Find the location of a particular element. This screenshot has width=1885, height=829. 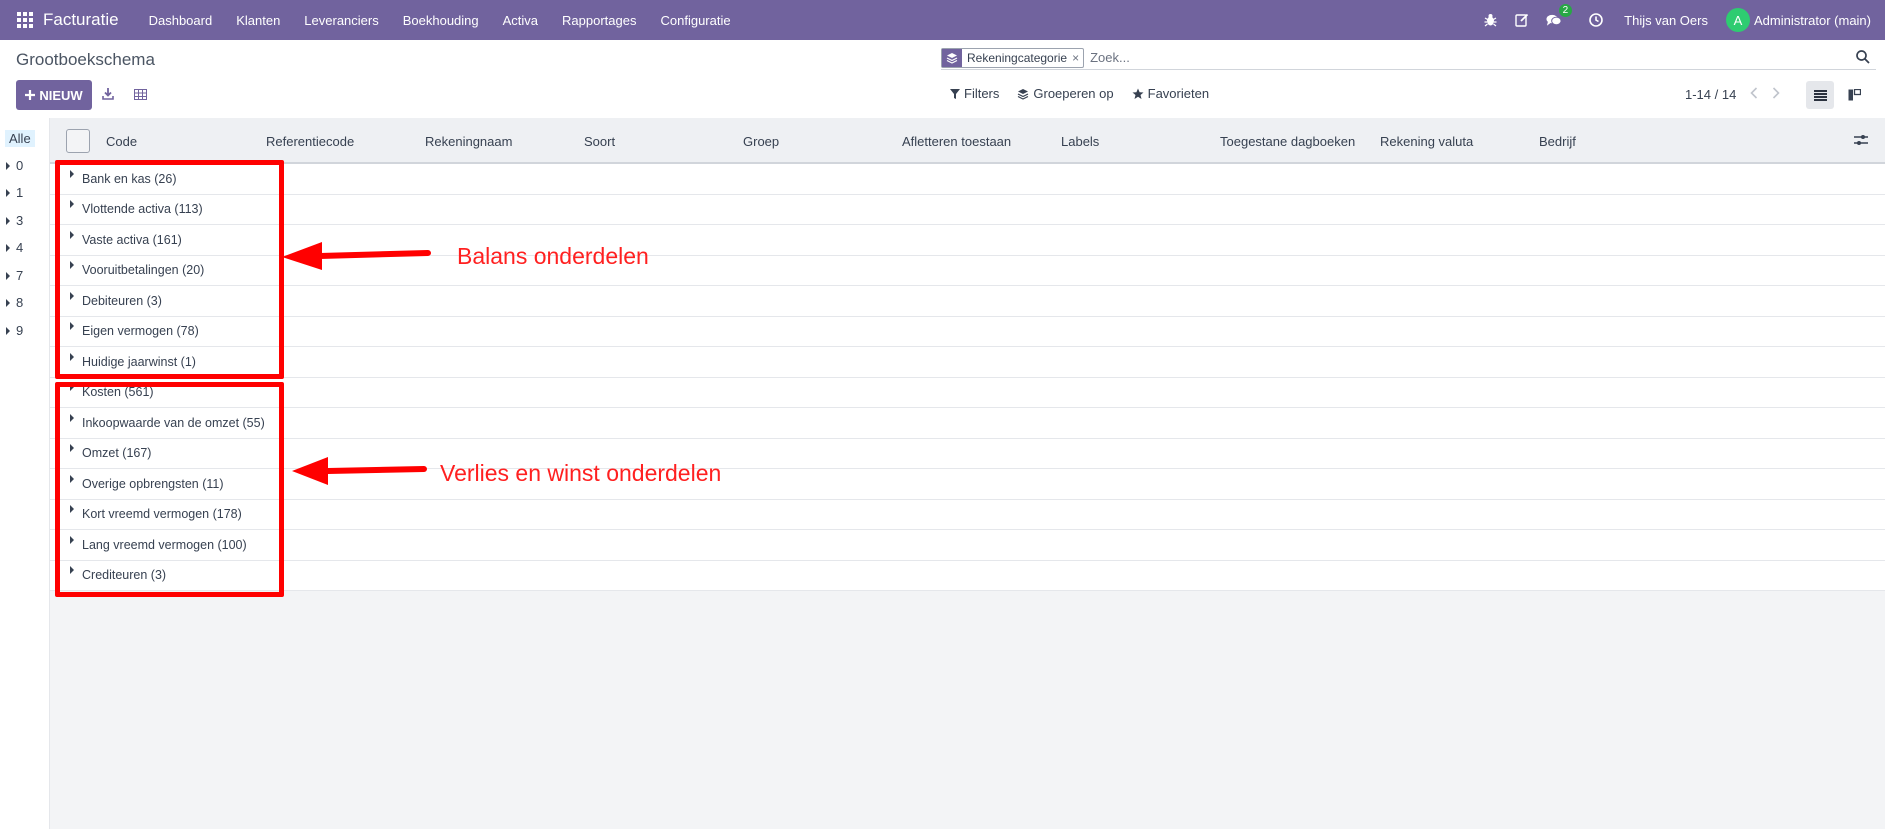

search-facet: Rekeningcategorie × is located at coordinates (1013, 57).